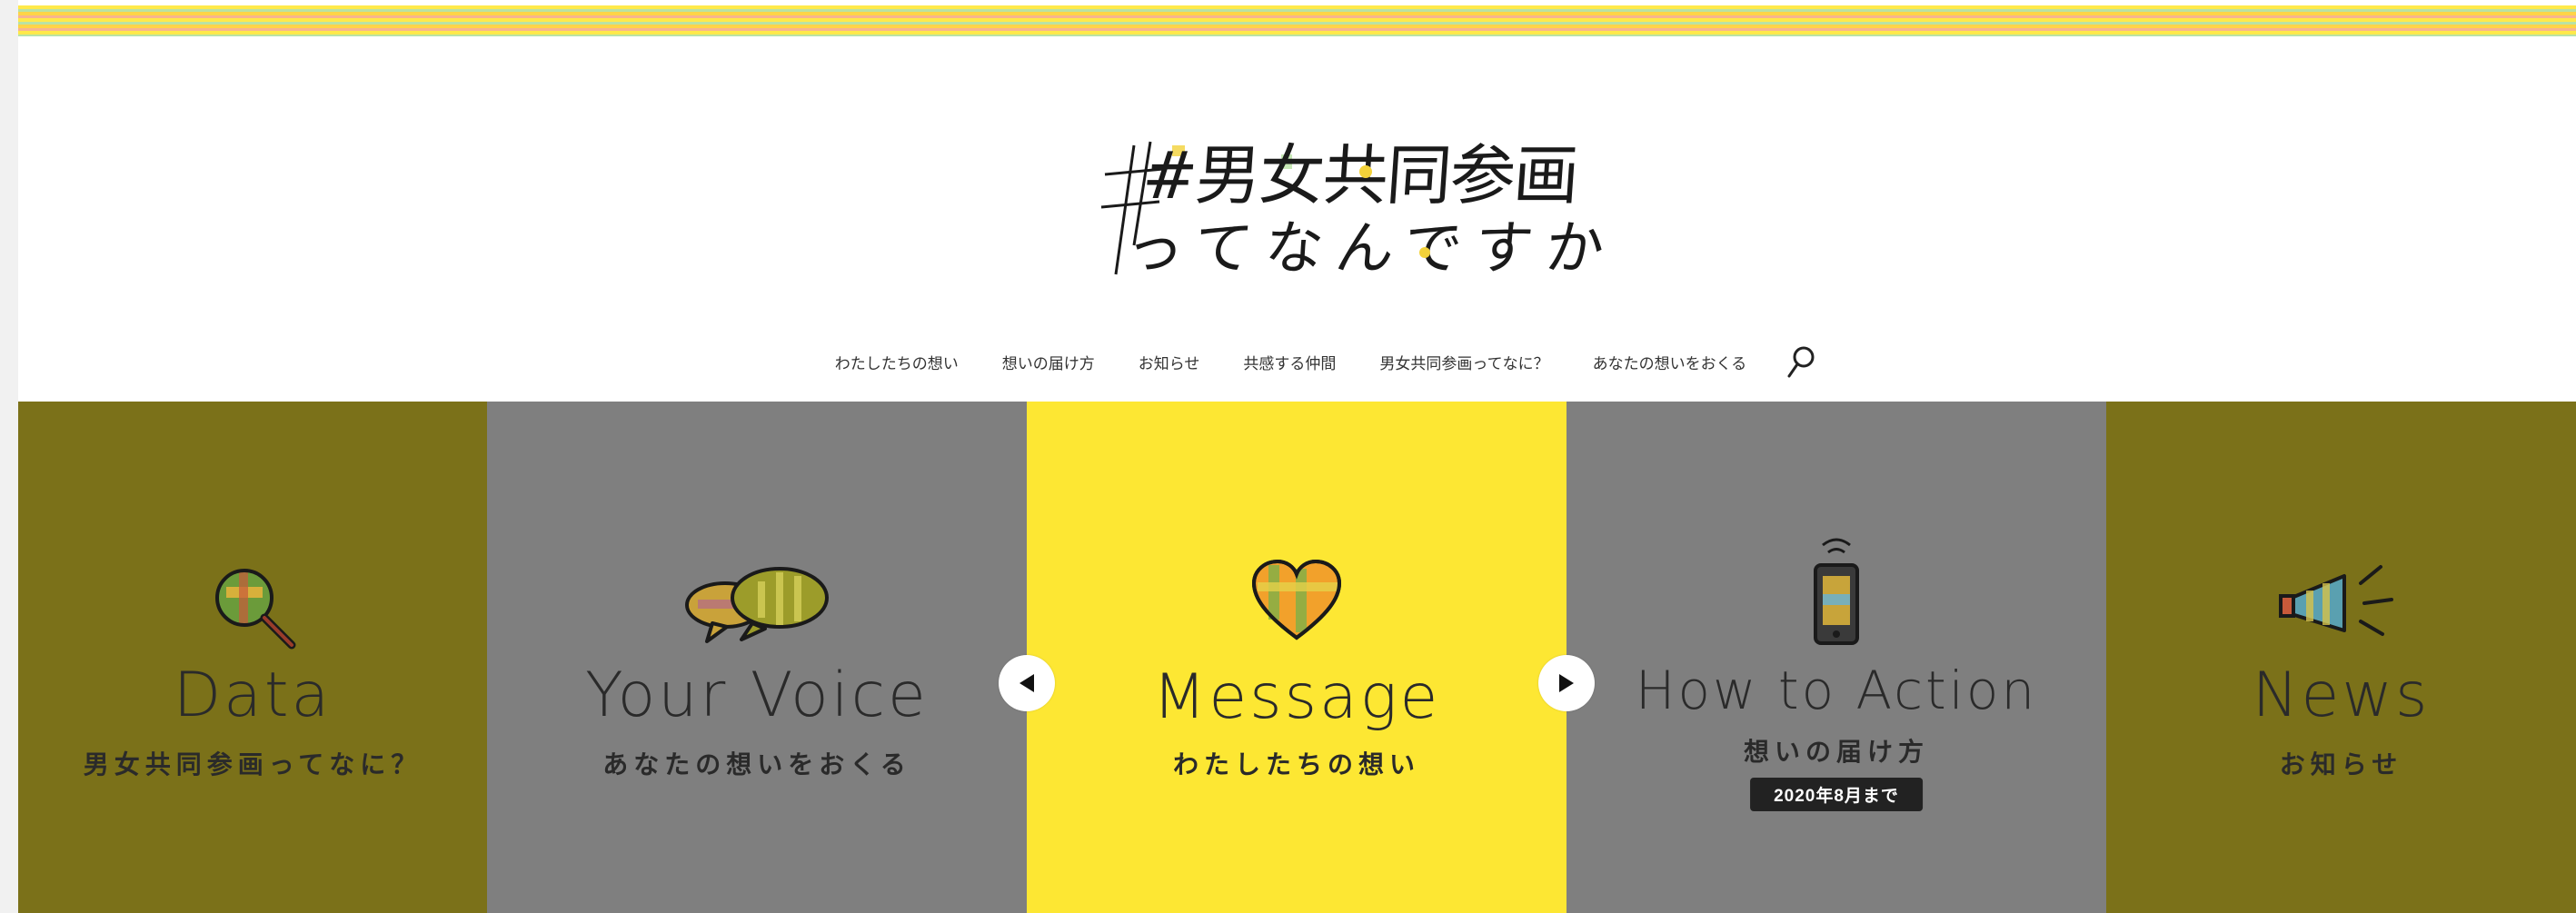 This screenshot has height=913, width=2576. I want to click on slide-data: Data 男女共同参画ってなに？, so click(252, 657).